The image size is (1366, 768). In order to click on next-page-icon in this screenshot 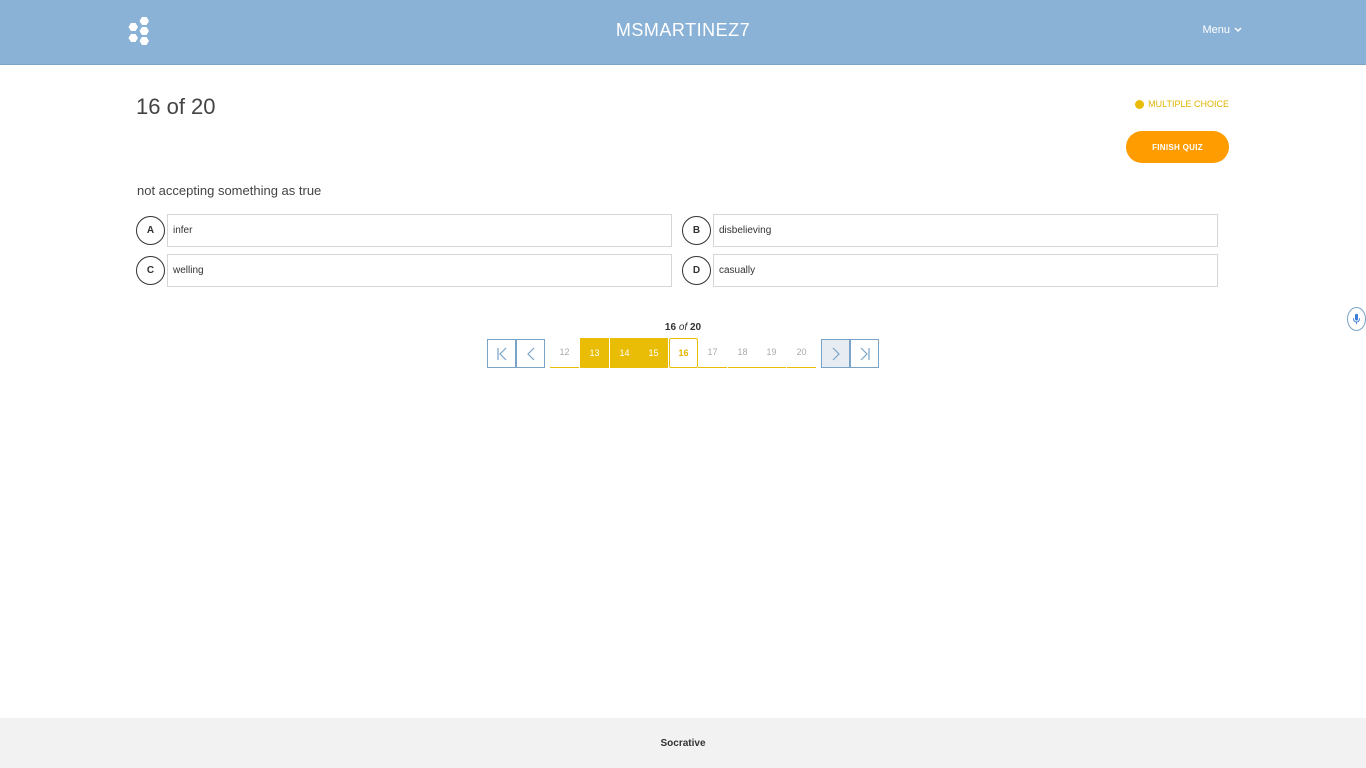, I will do `click(836, 353)`.